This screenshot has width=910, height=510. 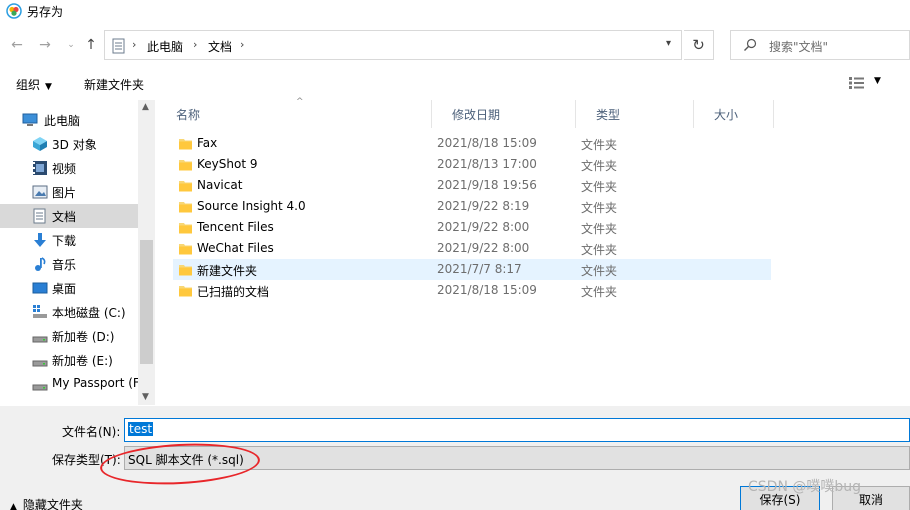 I want to click on file-name: Source Insight 4.0, so click(x=251, y=206).